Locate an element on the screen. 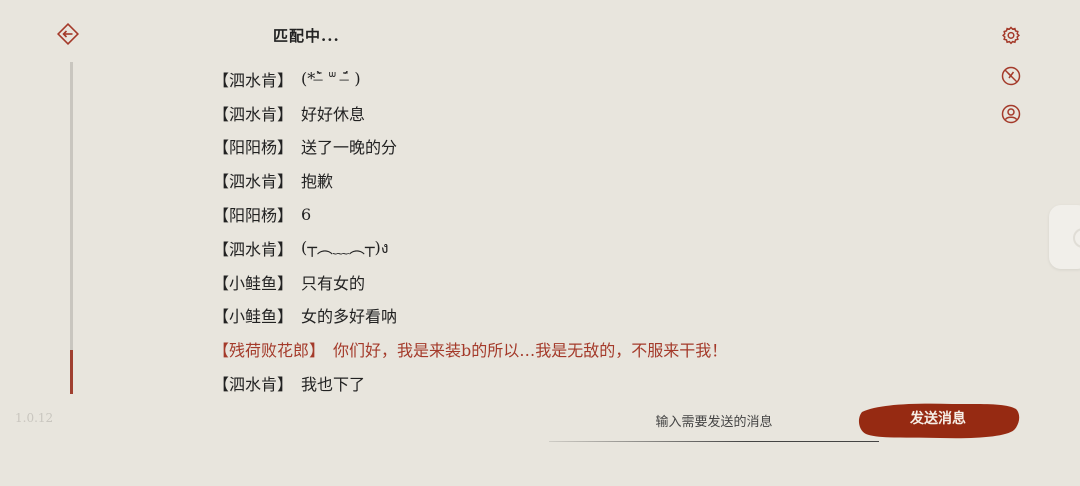  message-input is located at coordinates (714, 422).